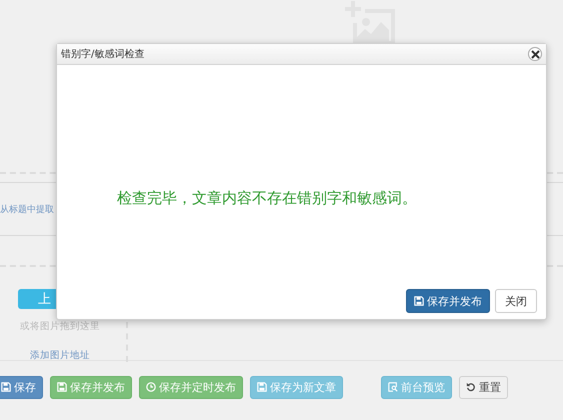 The width and height of the screenshot is (563, 420). What do you see at coordinates (102, 54) in the screenshot?
I see `dialog-title: 错别字/敏感词检查` at bounding box center [102, 54].